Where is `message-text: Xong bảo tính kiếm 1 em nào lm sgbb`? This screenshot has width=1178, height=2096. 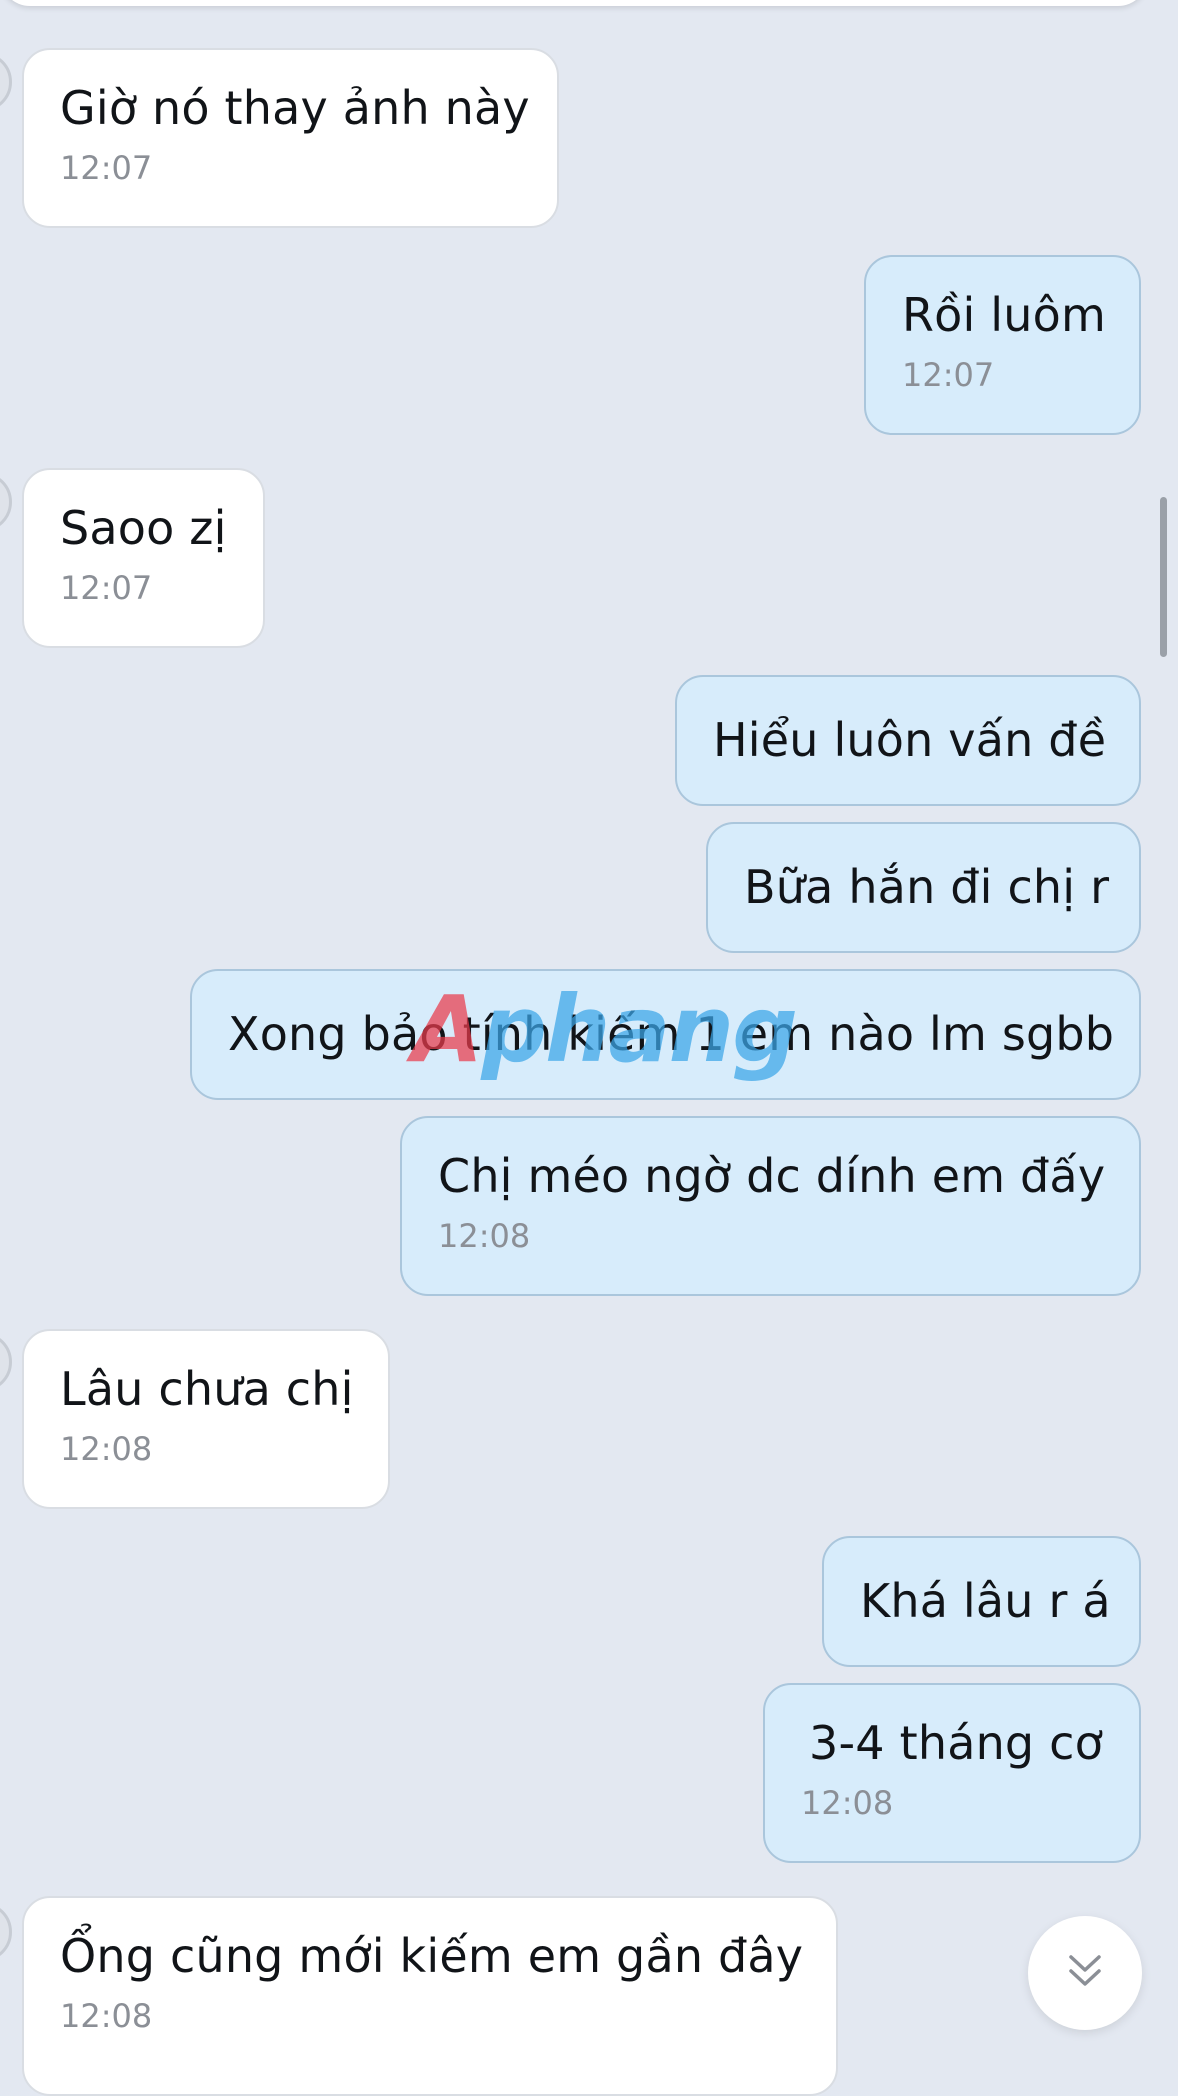 message-text: Xong bảo tính kiếm 1 em nào lm sgbb is located at coordinates (671, 1034).